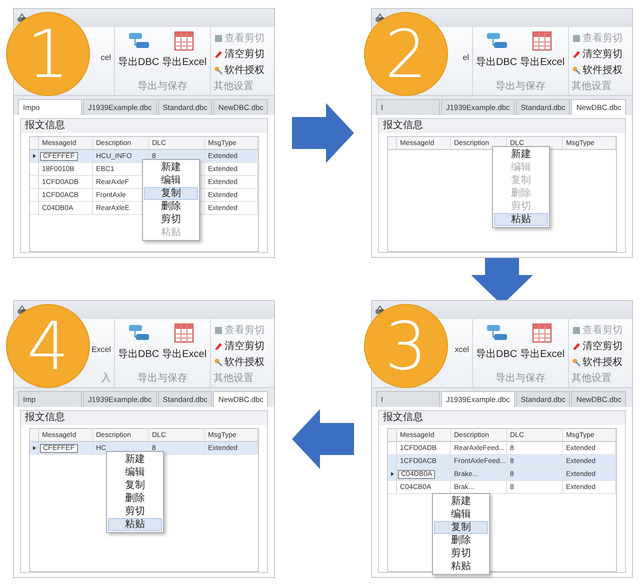  Describe the element at coordinates (461, 349) in the screenshot. I see `ribbon-label: xcel` at that location.